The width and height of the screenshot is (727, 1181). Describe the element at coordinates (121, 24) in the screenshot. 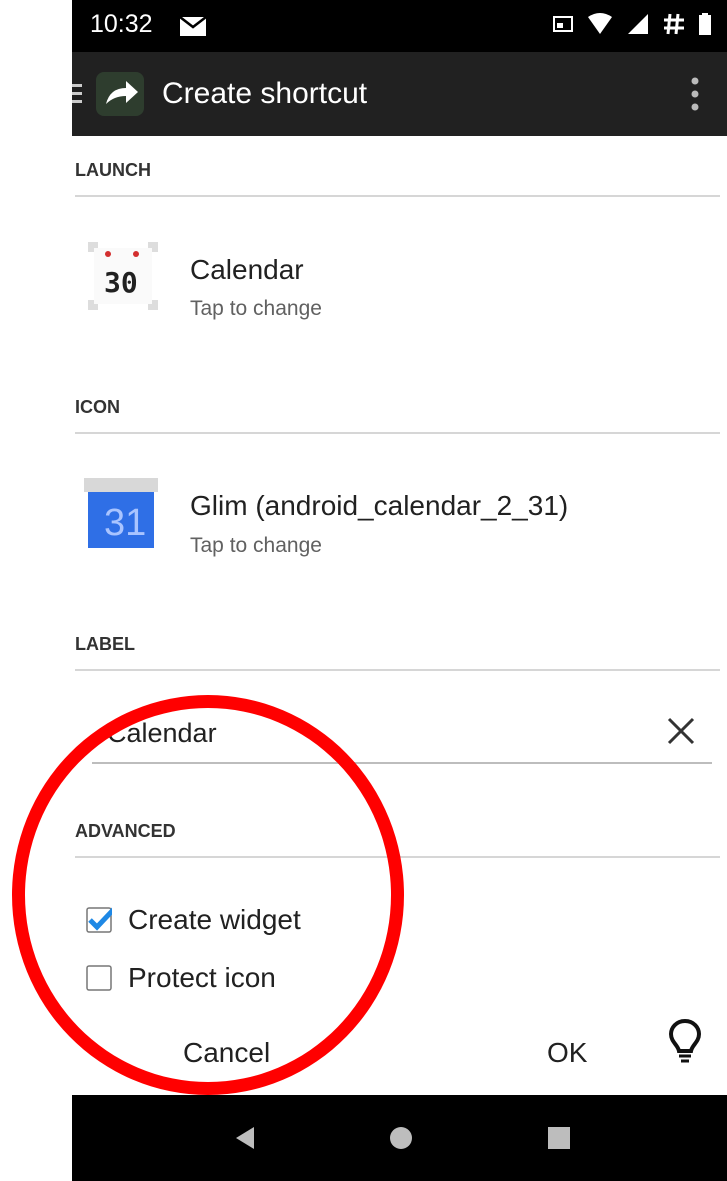

I see `status-time: 10:32` at that location.